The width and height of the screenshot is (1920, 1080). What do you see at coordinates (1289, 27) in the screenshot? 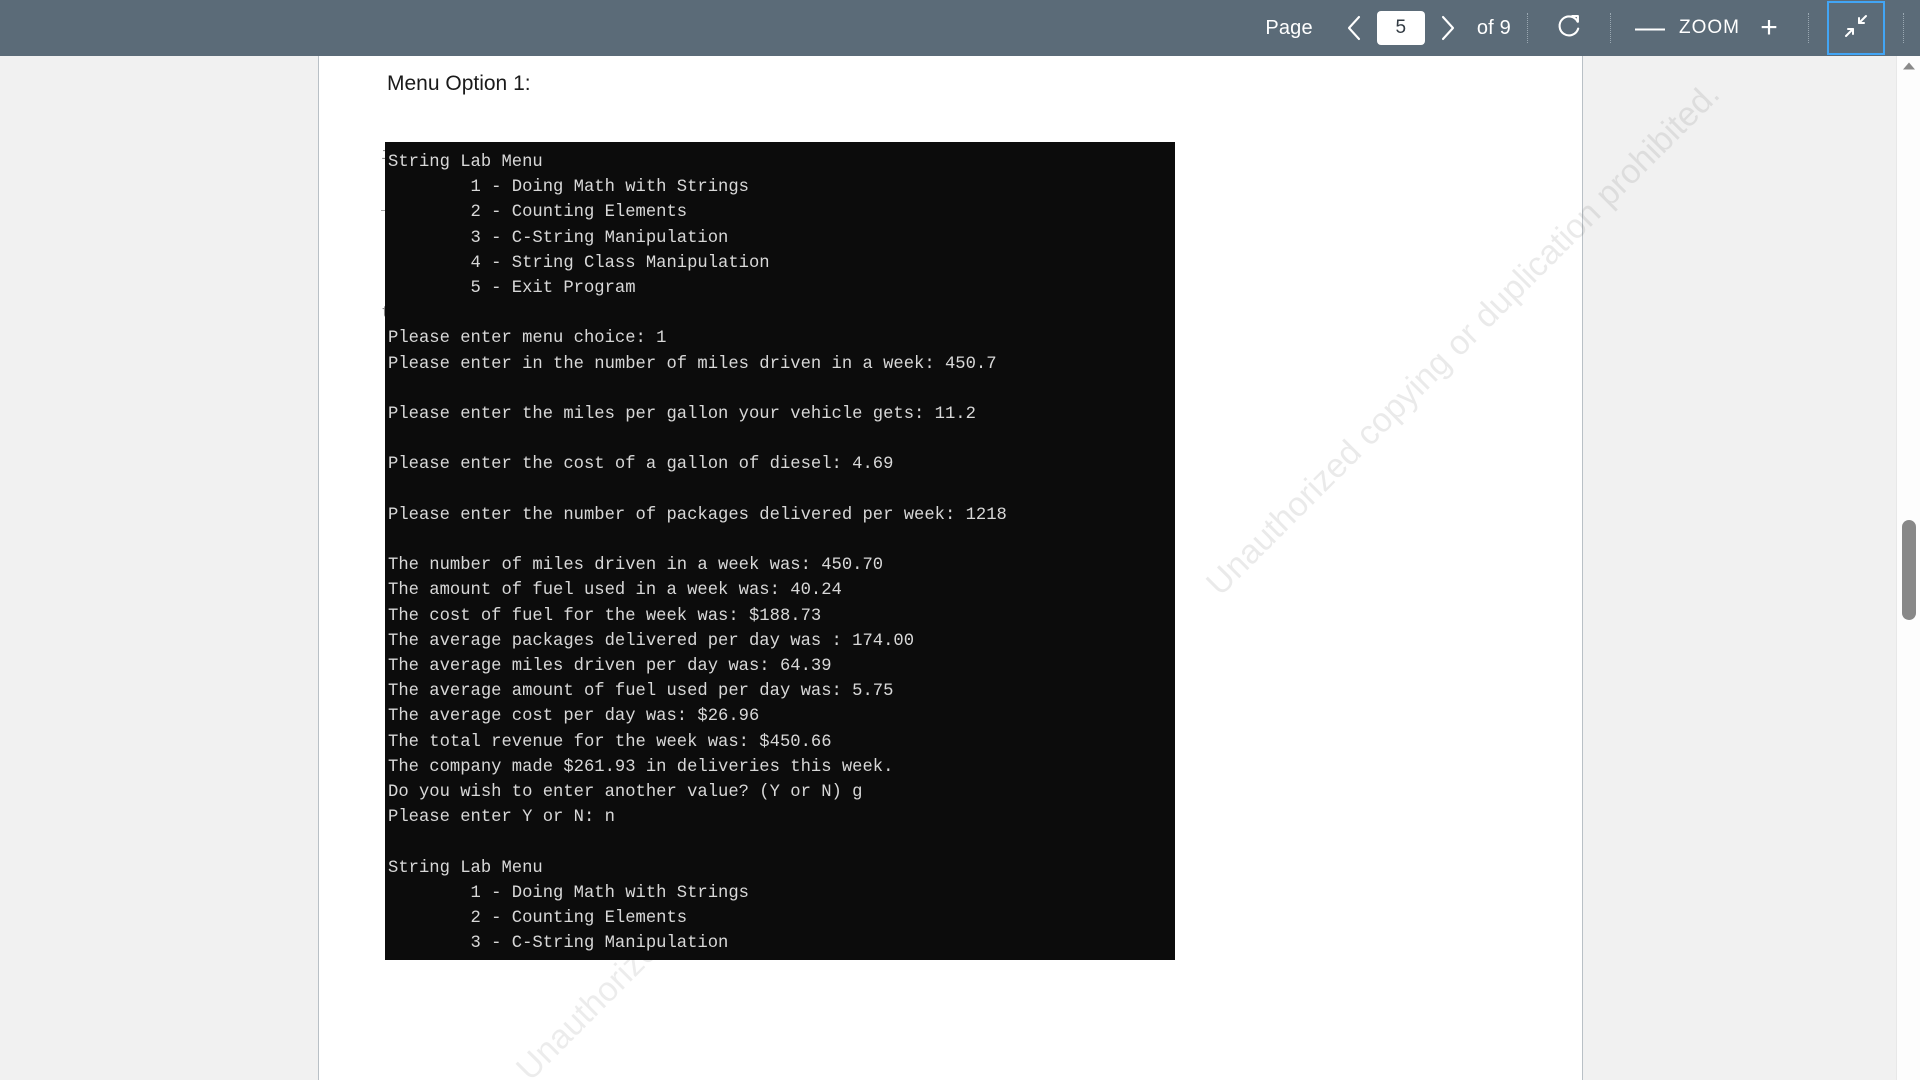
I see `page-label: Page` at bounding box center [1289, 27].